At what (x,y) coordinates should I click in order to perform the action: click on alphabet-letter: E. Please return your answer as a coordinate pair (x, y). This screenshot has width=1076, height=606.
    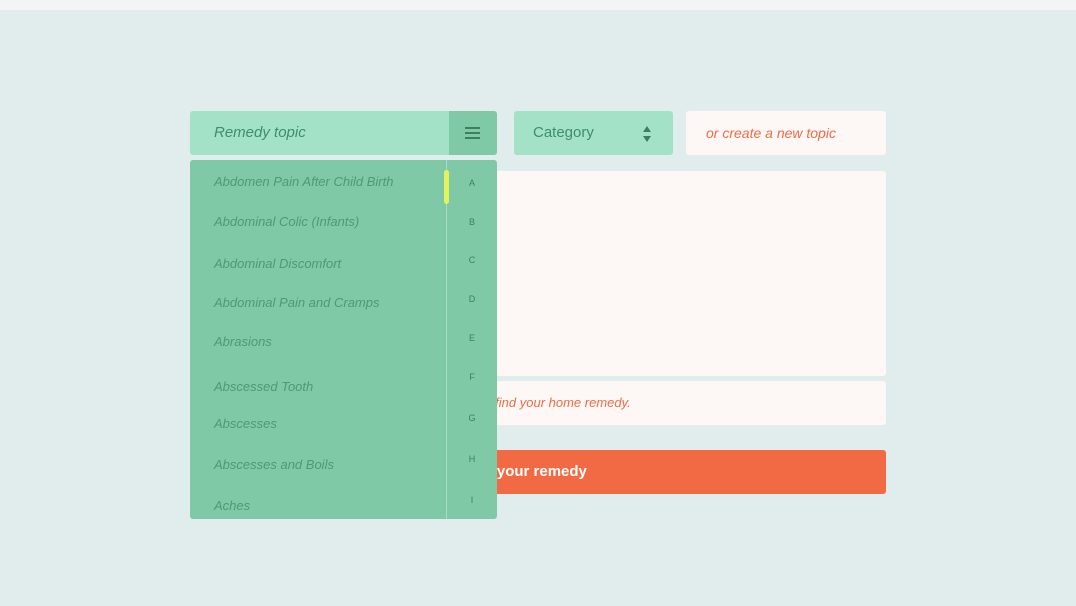
    Looking at the image, I should click on (472, 338).